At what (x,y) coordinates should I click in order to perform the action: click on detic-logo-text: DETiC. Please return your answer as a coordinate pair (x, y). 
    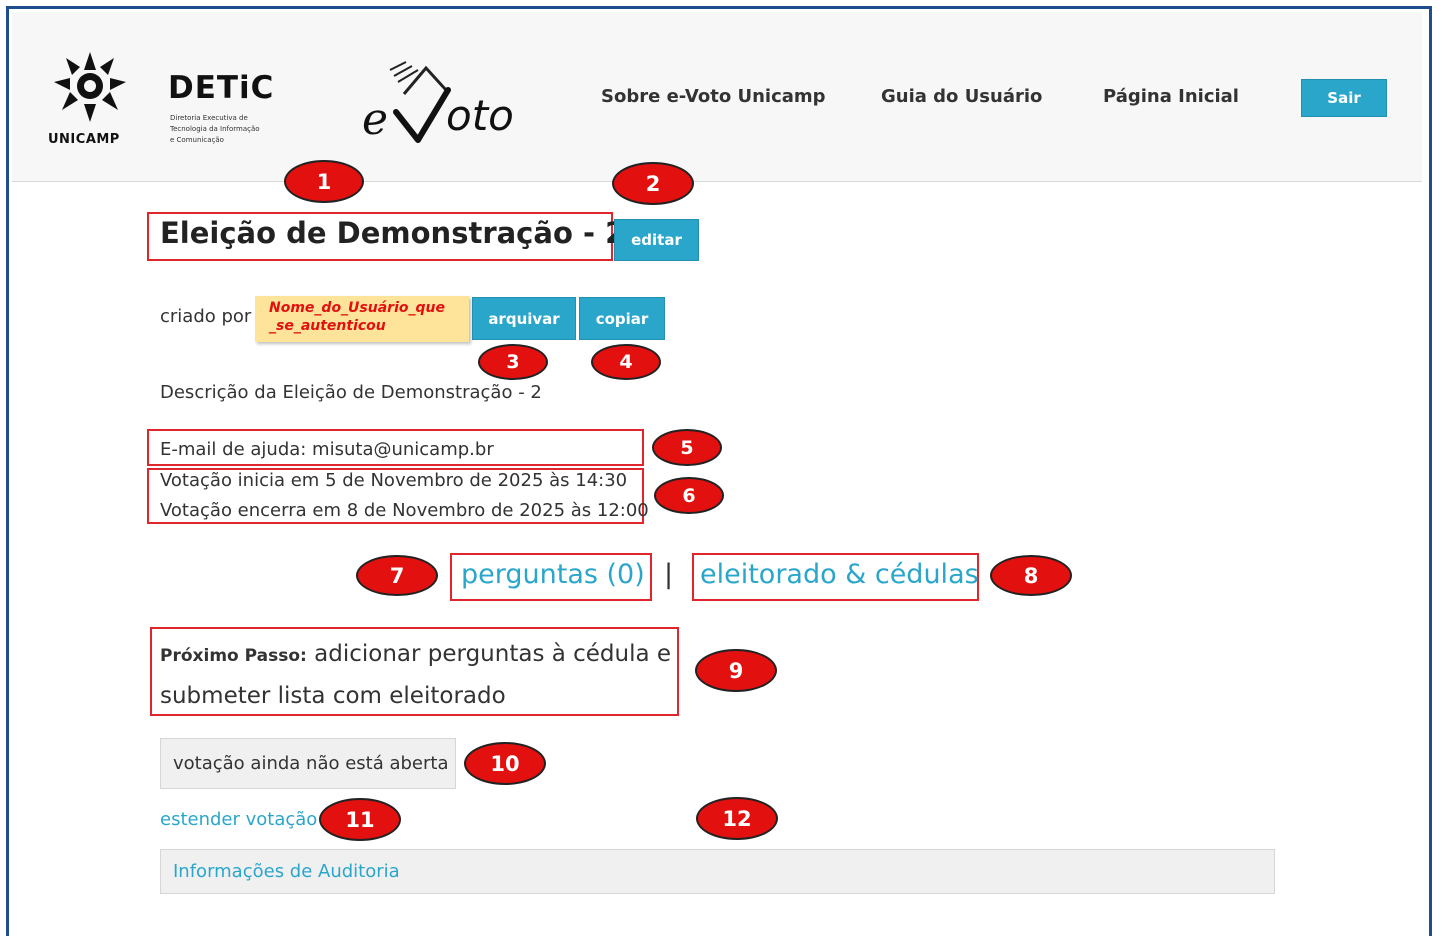
    Looking at the image, I should click on (221, 88).